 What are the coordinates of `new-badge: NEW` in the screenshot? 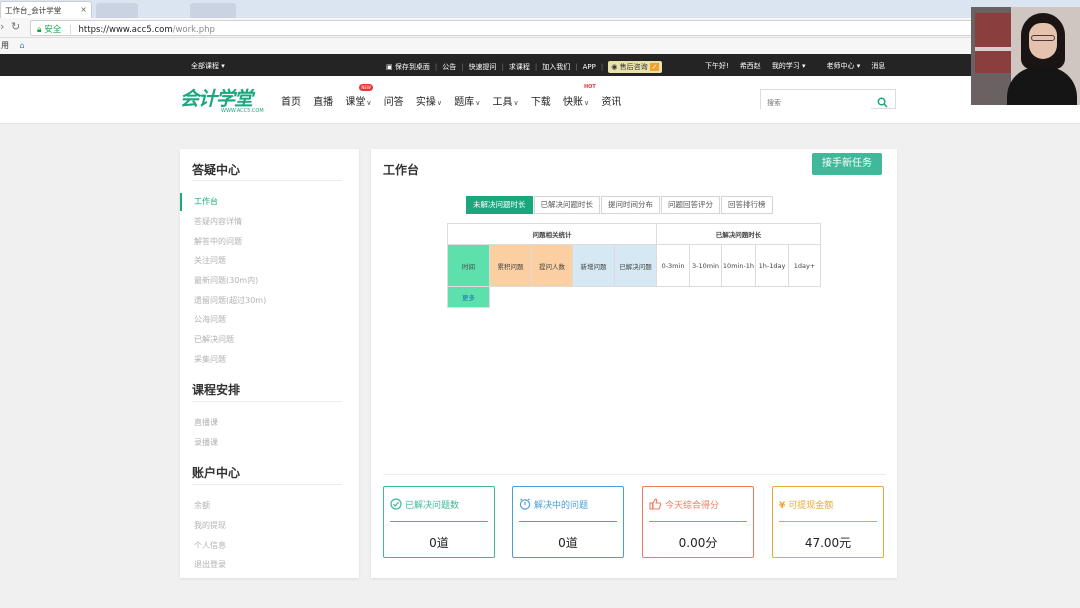 It's located at (366, 87).